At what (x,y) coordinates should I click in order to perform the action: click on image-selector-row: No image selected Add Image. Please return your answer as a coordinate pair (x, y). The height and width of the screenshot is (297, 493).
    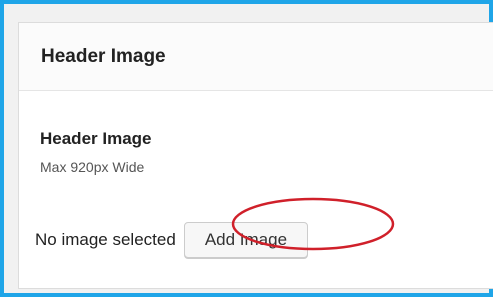
    Looking at the image, I should click on (172, 240).